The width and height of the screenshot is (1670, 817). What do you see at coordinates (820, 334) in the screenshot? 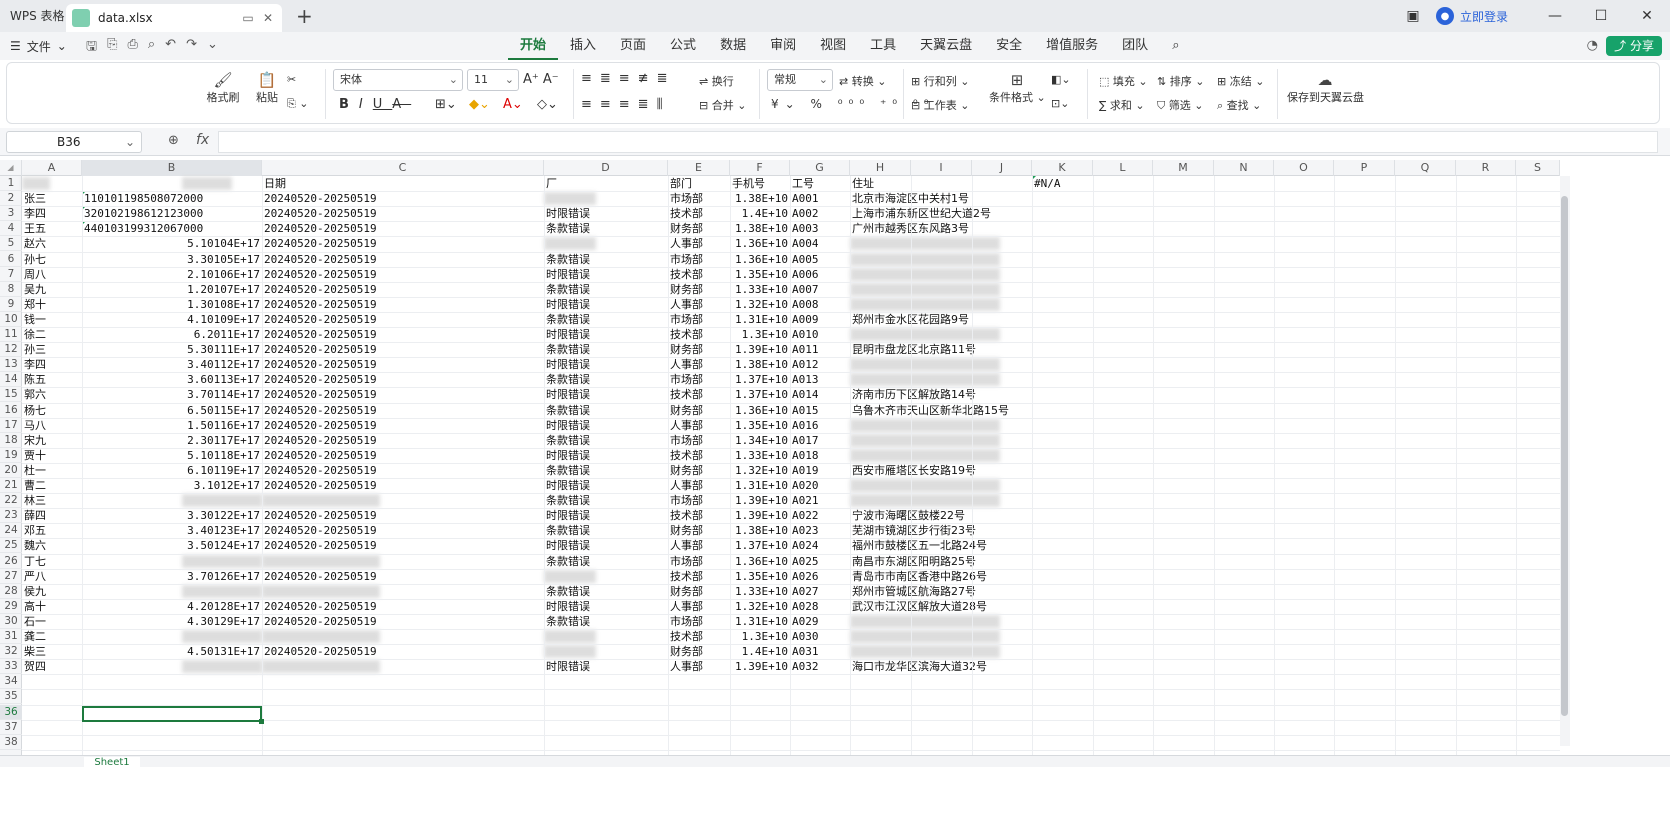
I see `cell-g11: A010` at bounding box center [820, 334].